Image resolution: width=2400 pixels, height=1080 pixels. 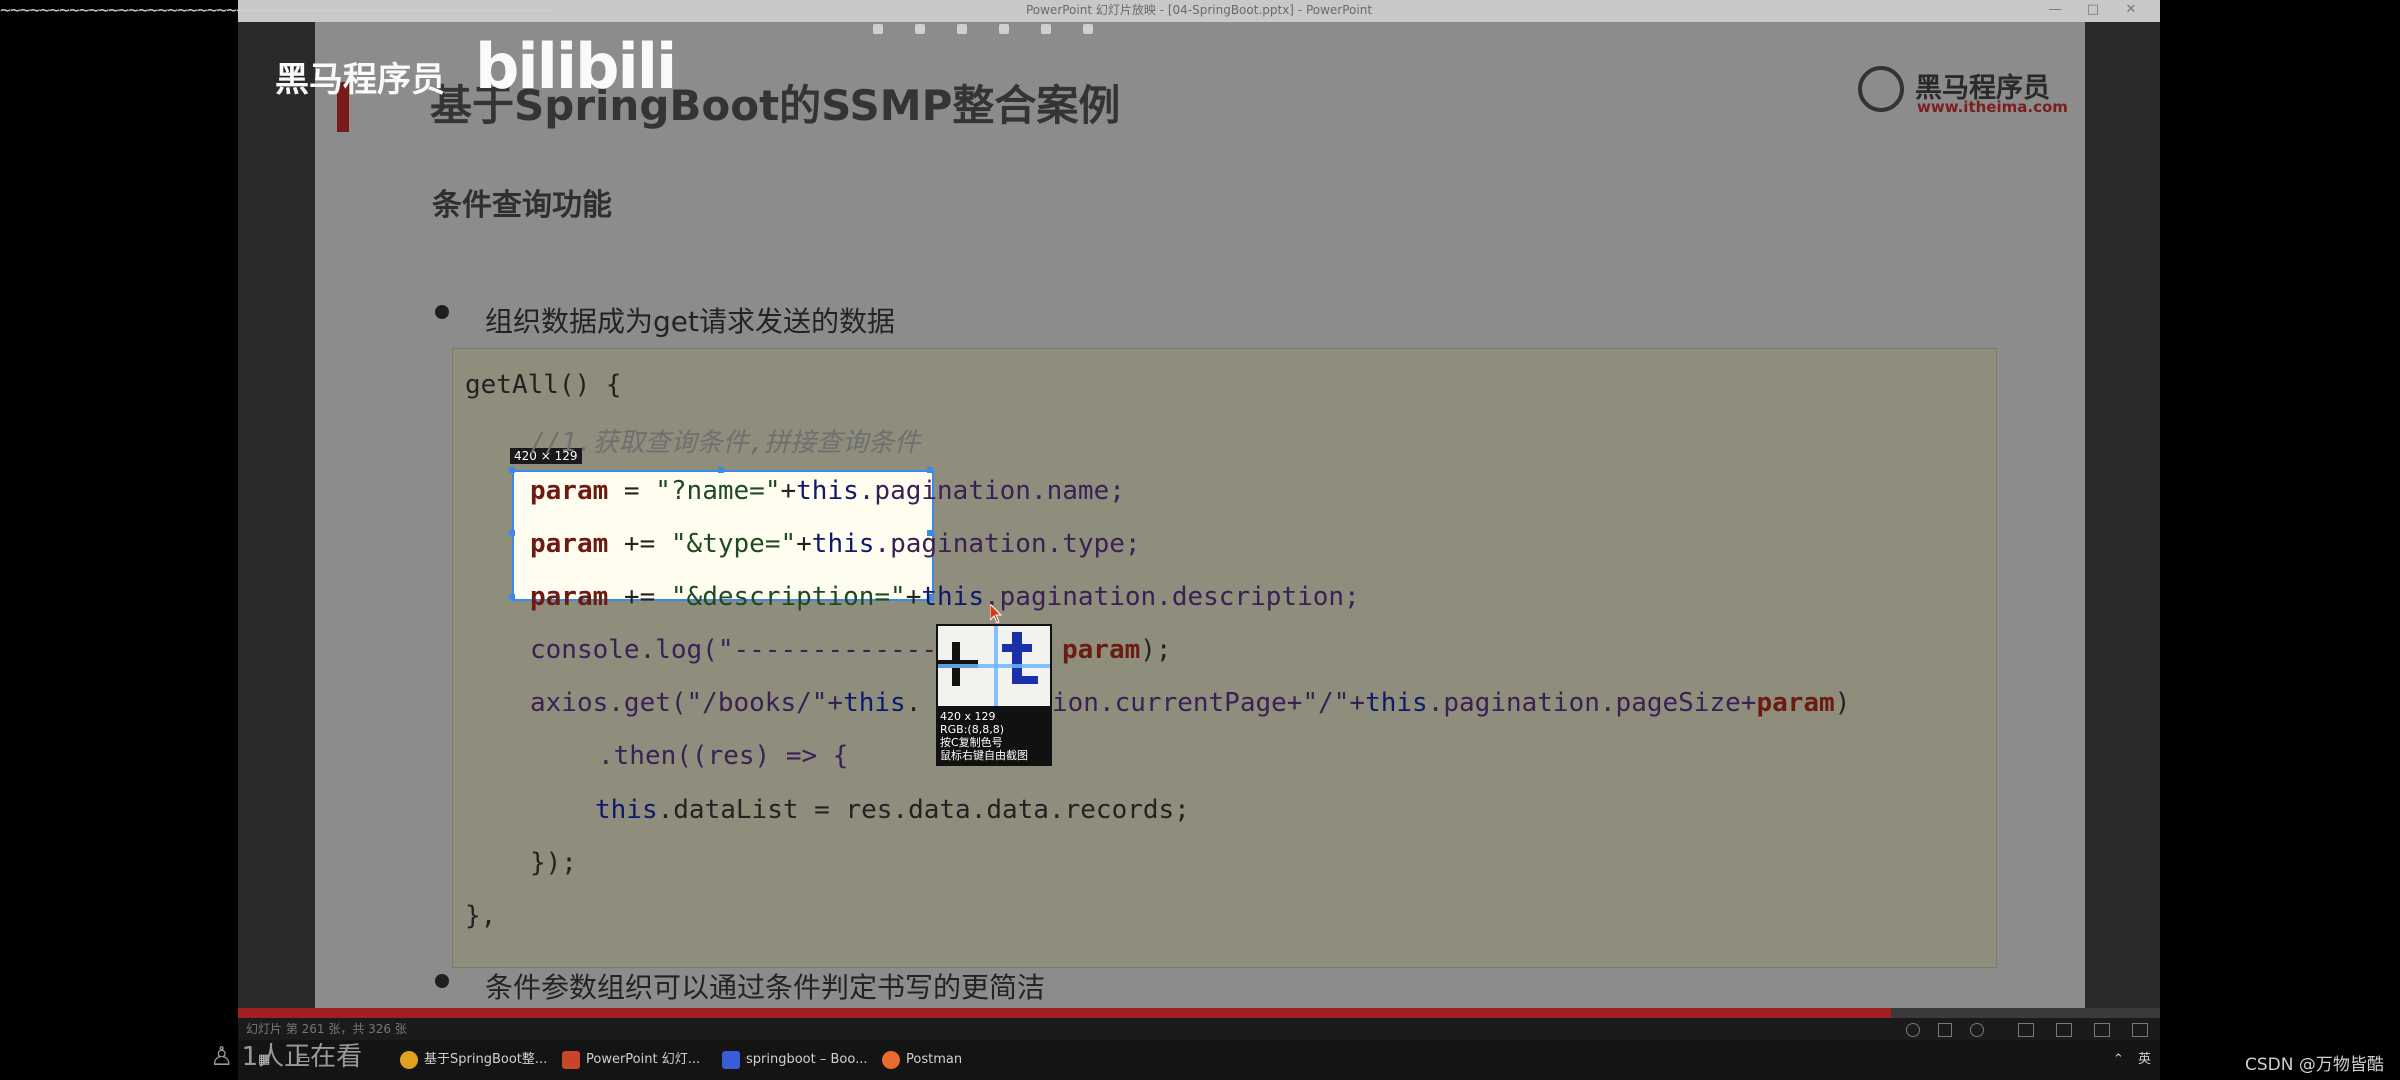 I want to click on code-string: "&type=", so click(x=733, y=544).